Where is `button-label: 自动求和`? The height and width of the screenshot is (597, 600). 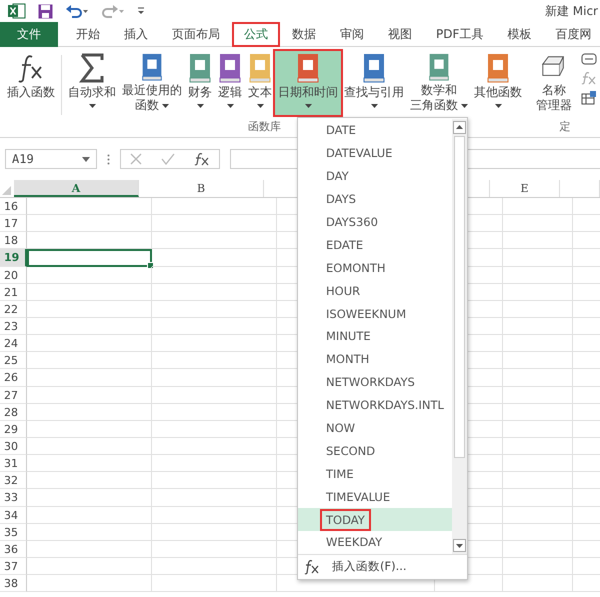
button-label: 自动求和 is located at coordinates (92, 92).